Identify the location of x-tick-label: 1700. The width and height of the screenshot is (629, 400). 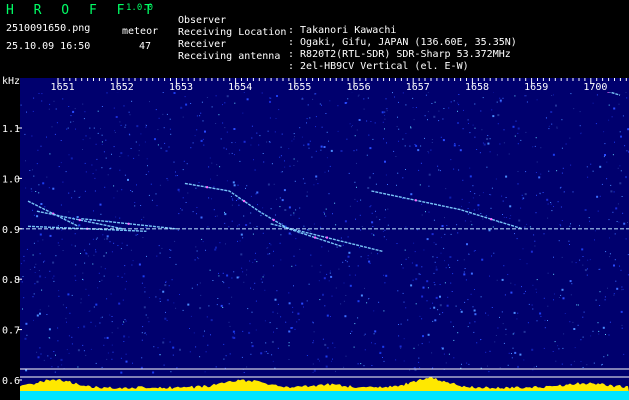
(595, 87).